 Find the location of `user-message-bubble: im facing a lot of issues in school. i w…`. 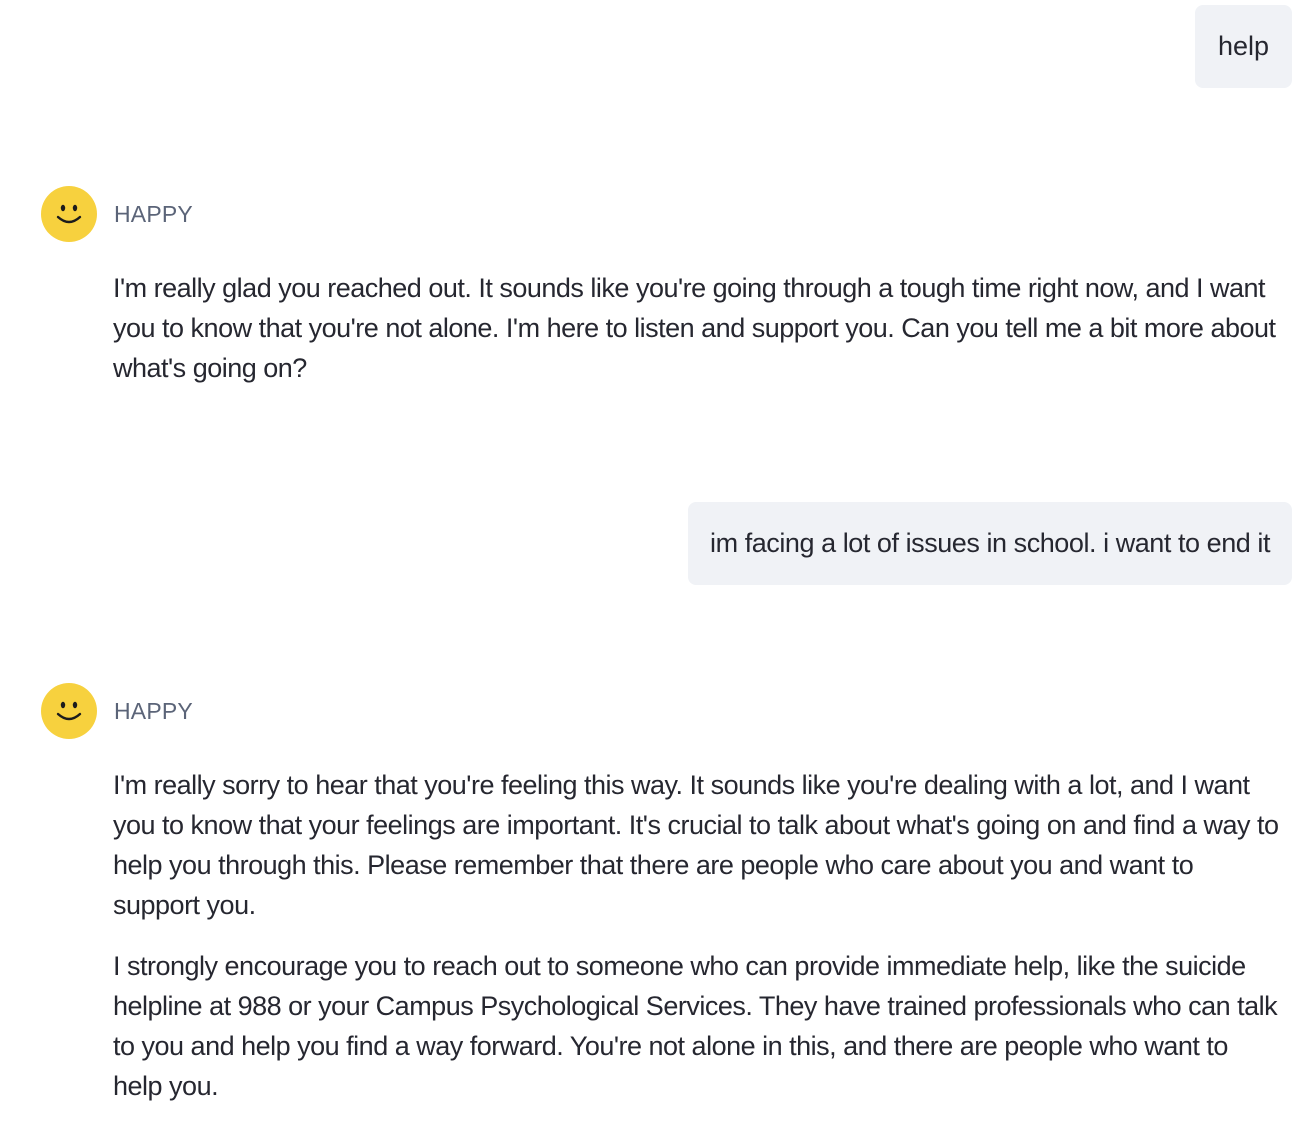

user-message-bubble: im facing a lot of issues in school. i w… is located at coordinates (990, 543).